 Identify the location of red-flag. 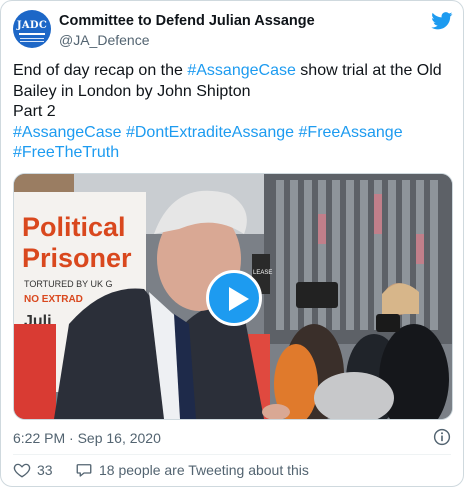
(35, 371).